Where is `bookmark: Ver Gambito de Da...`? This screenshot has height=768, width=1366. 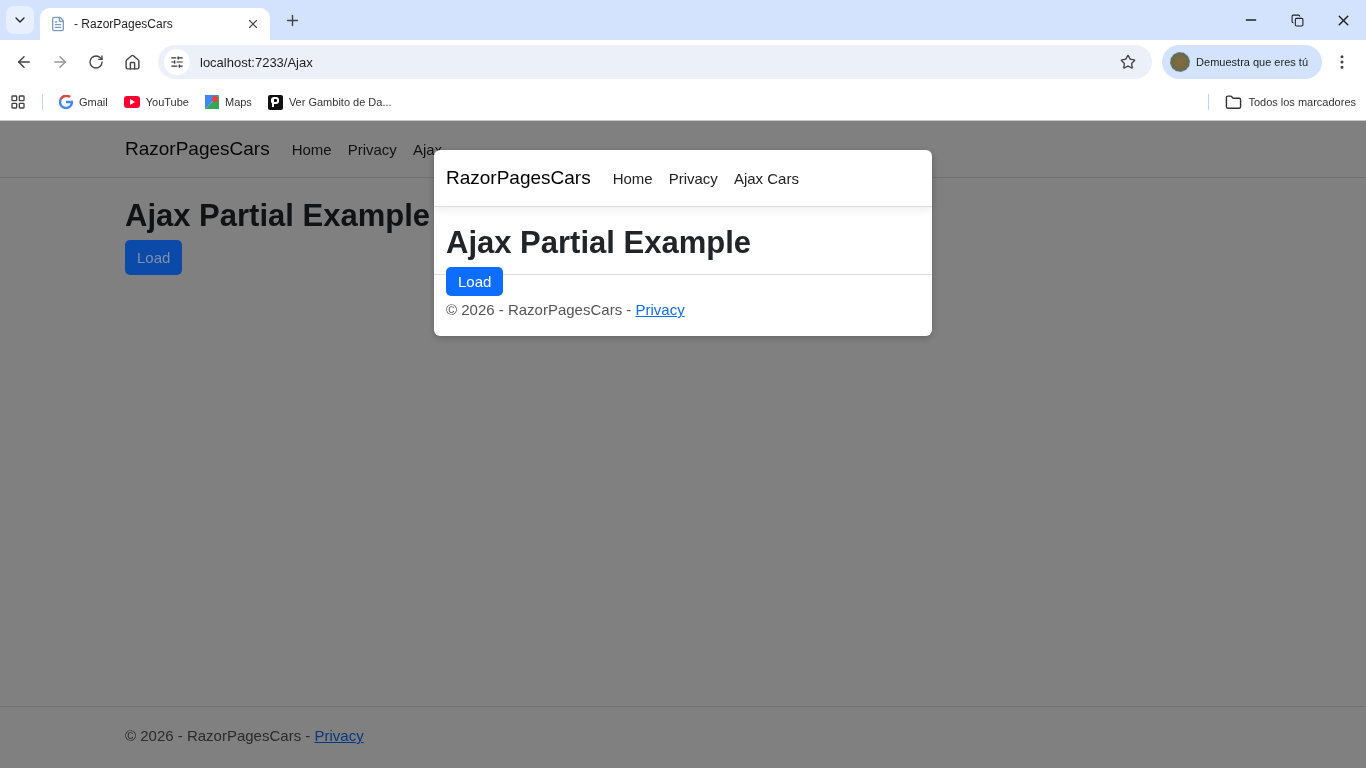
bookmark: Ver Gambito de Da... is located at coordinates (329, 102).